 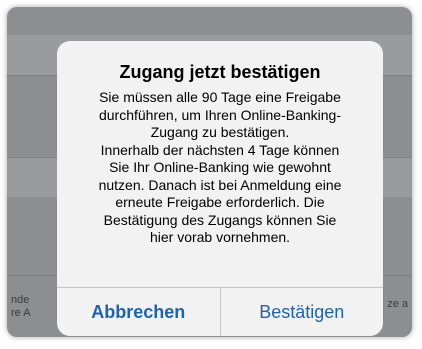 What do you see at coordinates (21, 306) in the screenshot?
I see `background-text-left: nde re A` at bounding box center [21, 306].